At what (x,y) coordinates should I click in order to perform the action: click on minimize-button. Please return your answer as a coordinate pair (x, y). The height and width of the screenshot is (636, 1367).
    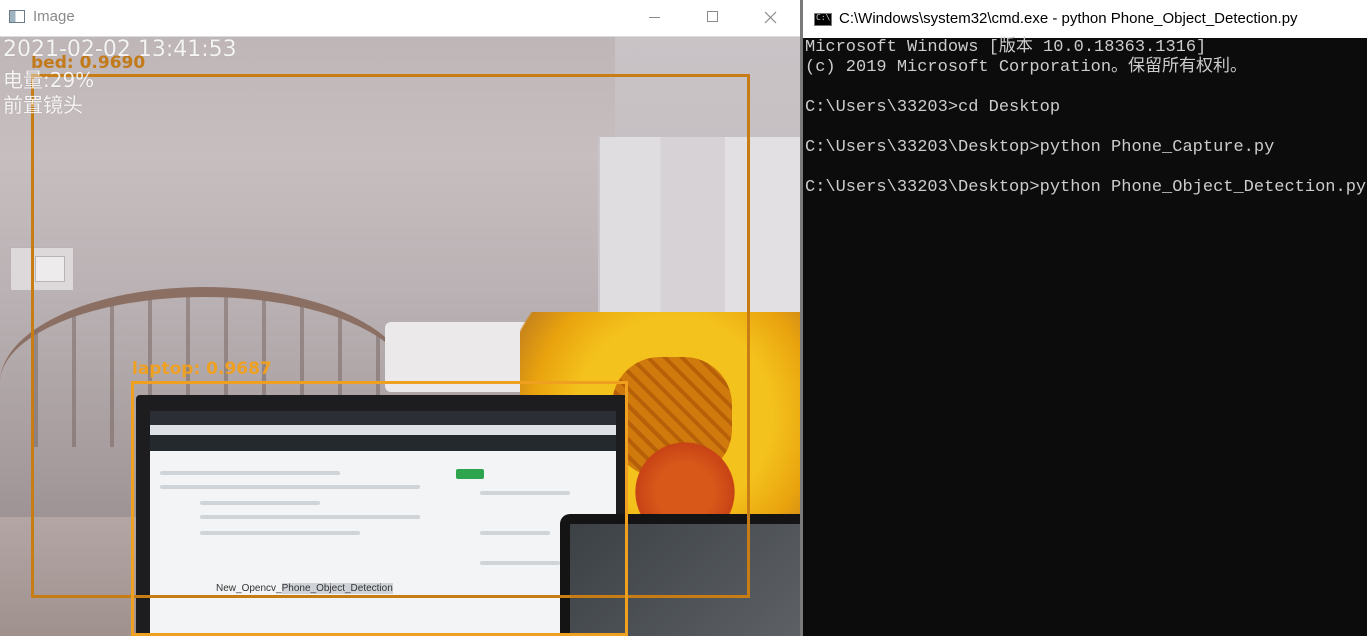
    Looking at the image, I should click on (654, 18).